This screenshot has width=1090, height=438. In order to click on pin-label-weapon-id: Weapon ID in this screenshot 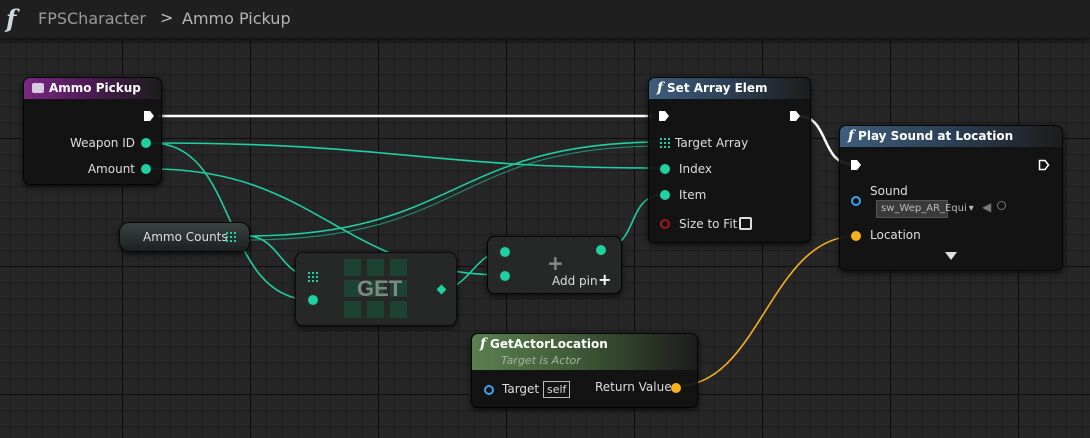, I will do `click(102, 143)`.